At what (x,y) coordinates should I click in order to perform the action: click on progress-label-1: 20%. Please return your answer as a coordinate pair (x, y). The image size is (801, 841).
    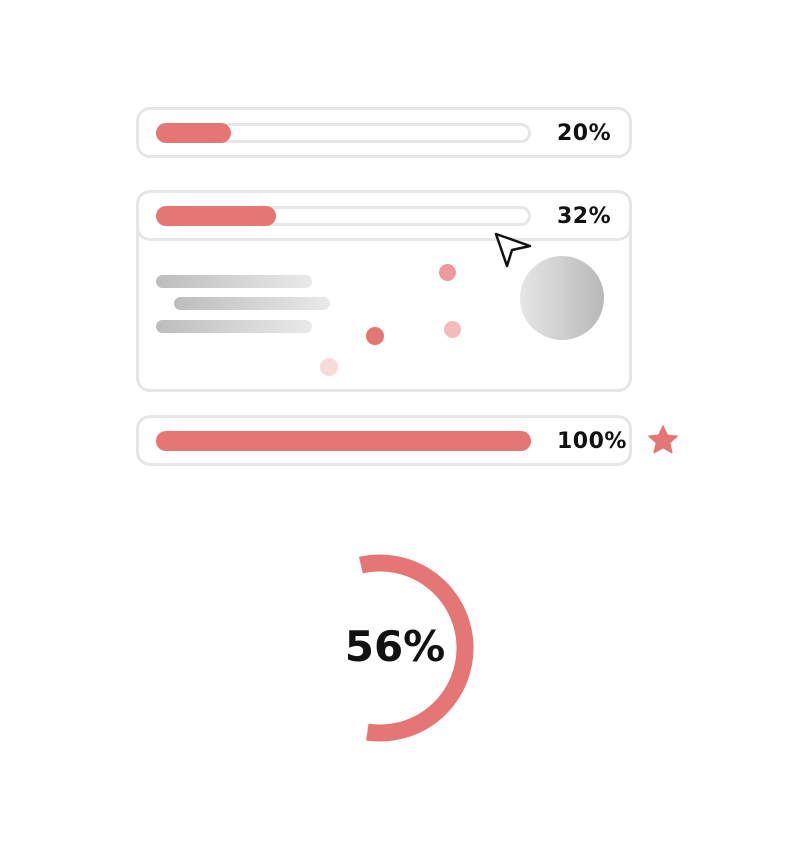
    Looking at the image, I should click on (584, 133).